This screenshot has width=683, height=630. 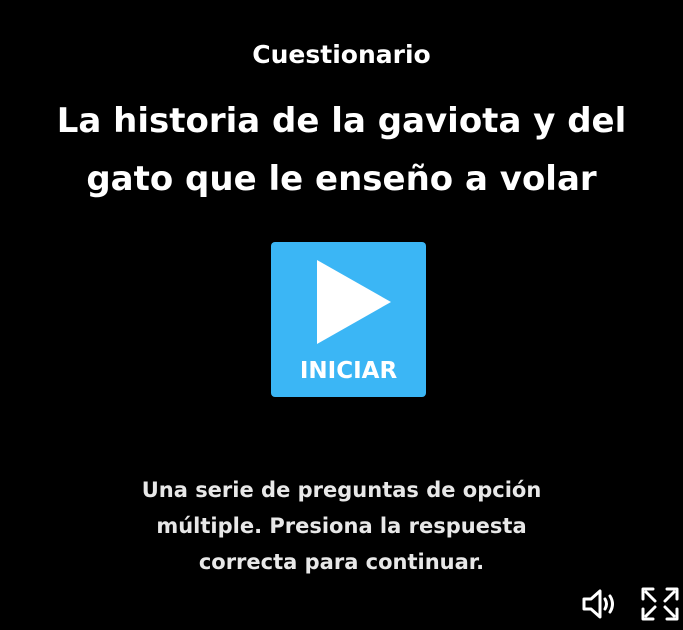 What do you see at coordinates (341, 54) in the screenshot?
I see `quiz-type-label: Cuestionario` at bounding box center [341, 54].